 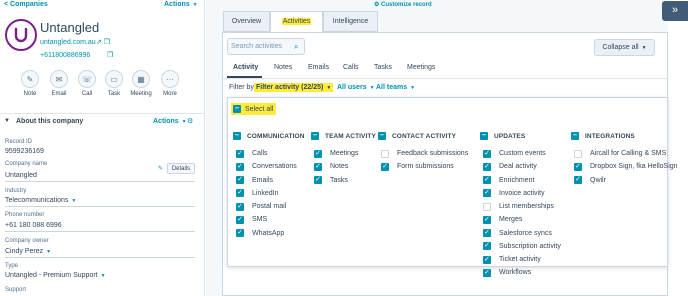 I want to click on about-actions-dropdown: Actions ▼, so click(x=170, y=121).